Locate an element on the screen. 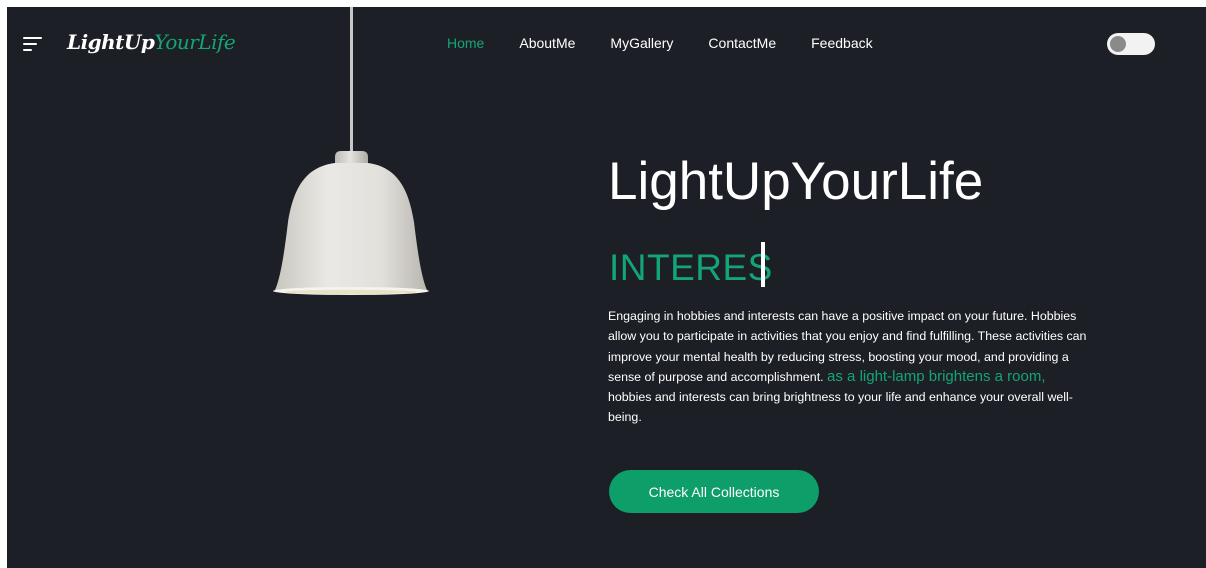 This screenshot has width=1206, height=568. hamburger-menu-icon is located at coordinates (33, 45).